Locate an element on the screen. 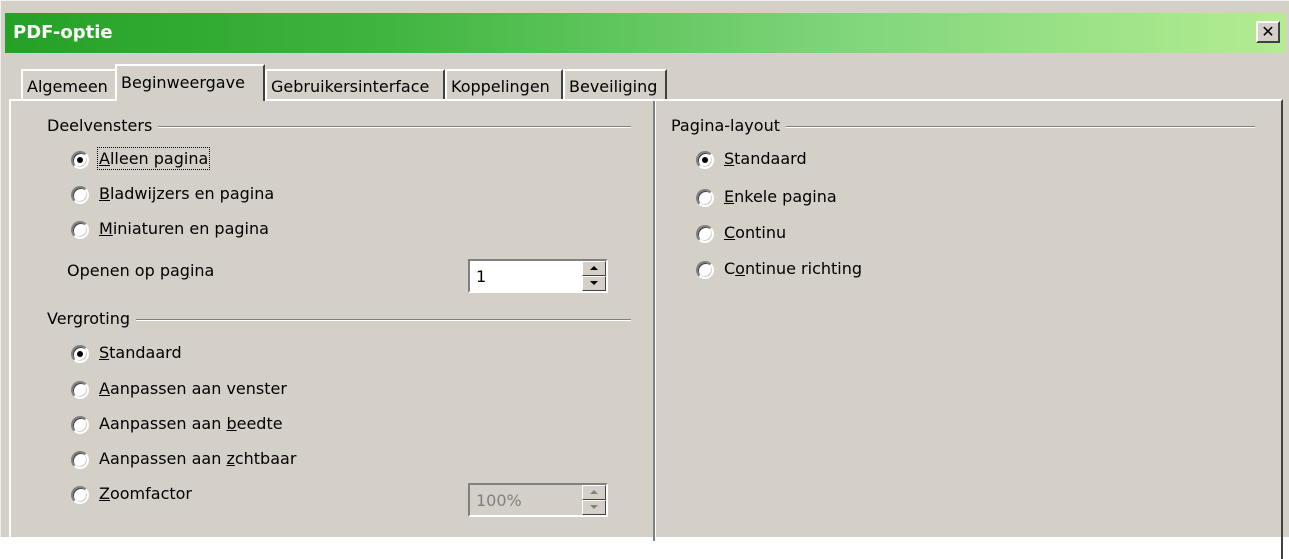 Image resolution: width=1289 pixels, height=559 pixels. tab-algemeen: Algemeen is located at coordinates (69, 85).